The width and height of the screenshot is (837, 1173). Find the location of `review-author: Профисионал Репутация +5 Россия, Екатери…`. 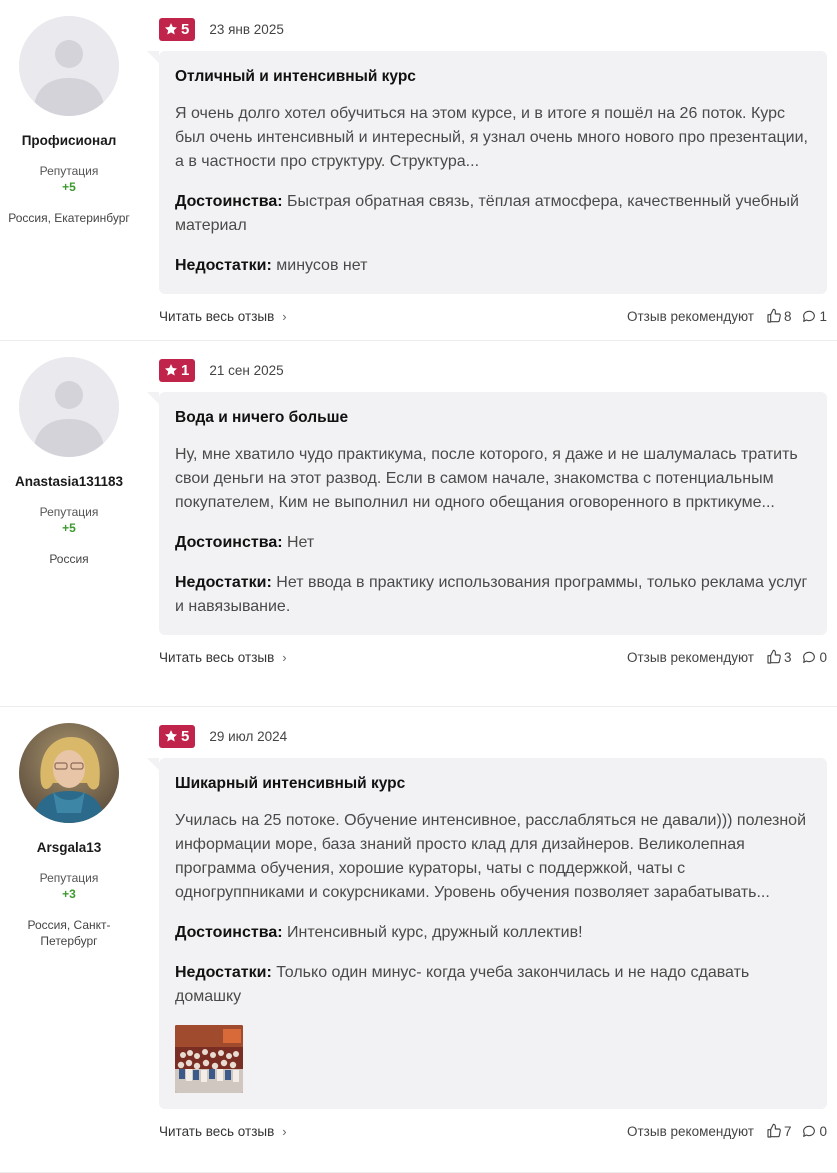

review-author: Профисионал Репутация +5 Россия, Екатери… is located at coordinates (69, 170).